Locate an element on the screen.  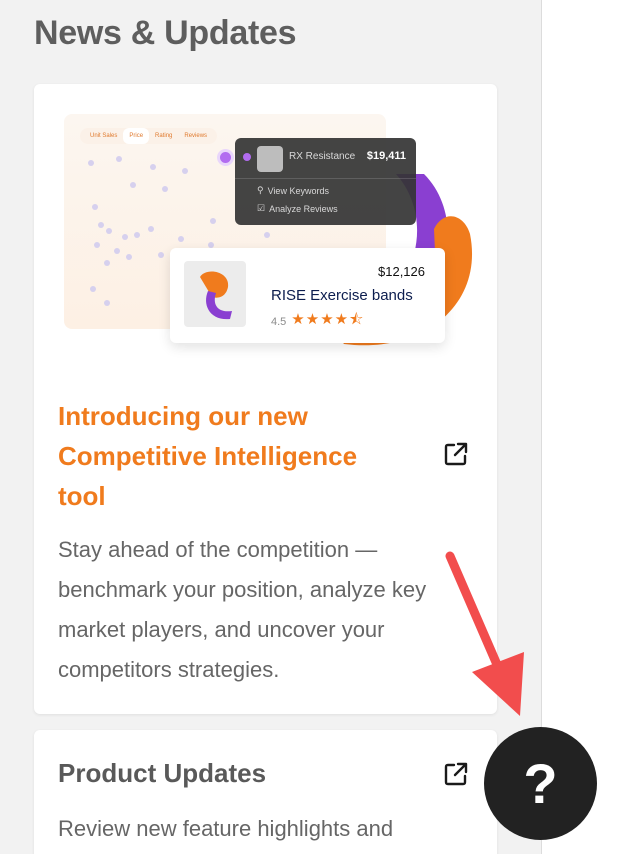
product-image is located at coordinates (215, 294).